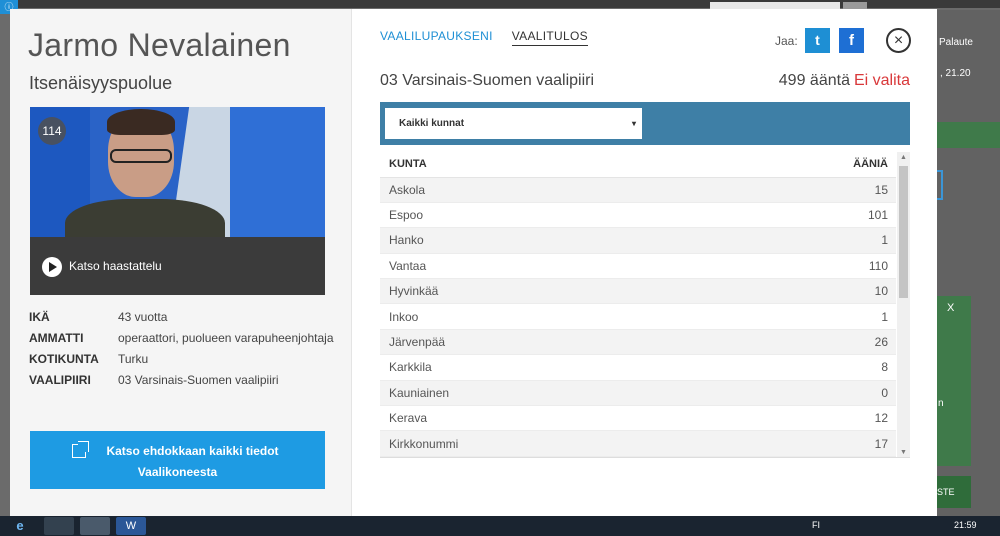  I want to click on candidate-name: Jarmo Nevalainen, so click(159, 45).